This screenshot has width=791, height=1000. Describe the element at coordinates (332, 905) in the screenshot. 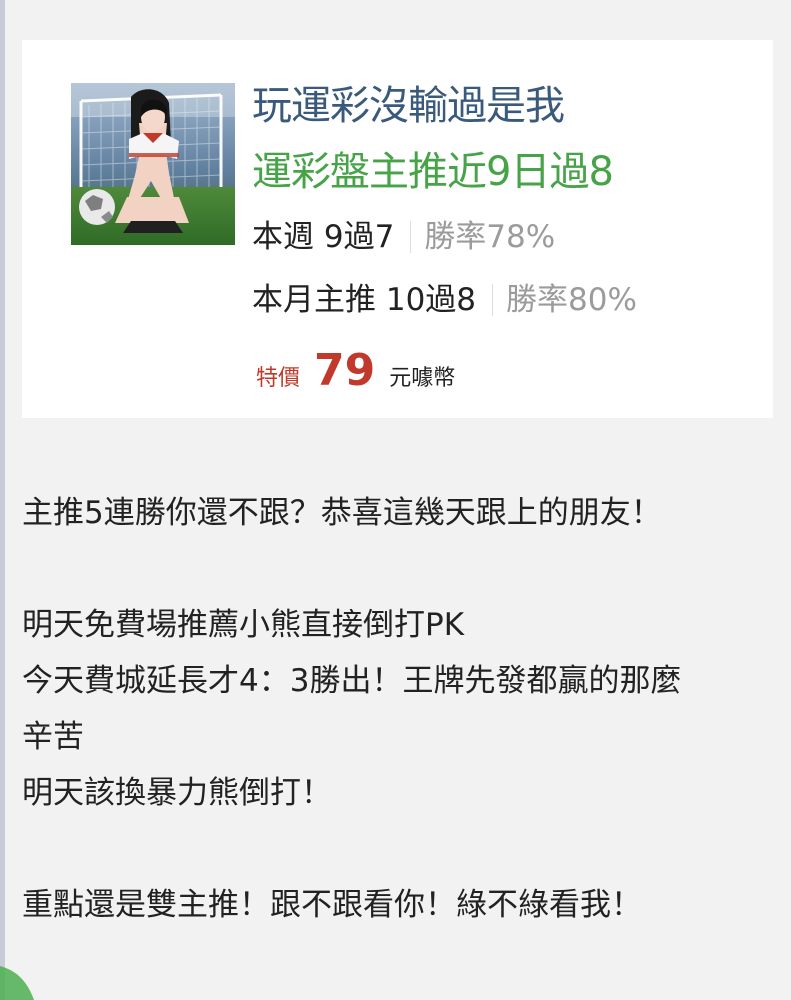

I see `post-line: 重點還是雙主推！跟不跟看你！綠不綠看我！` at that location.